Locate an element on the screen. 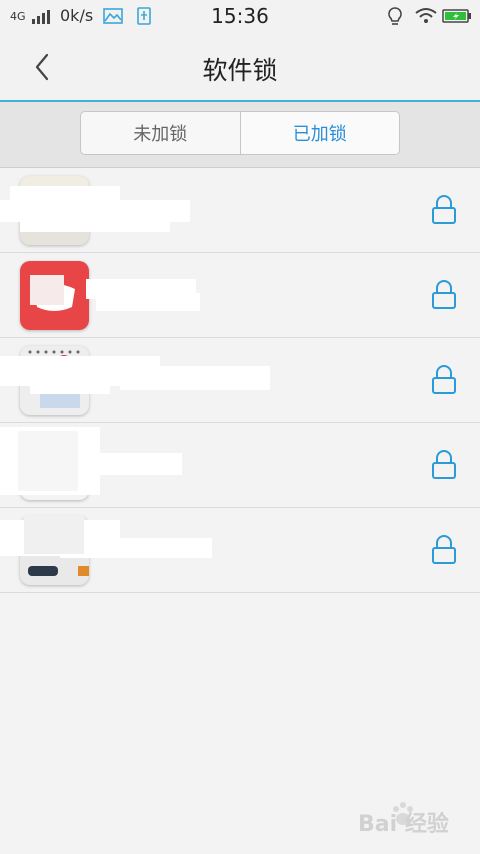  watermark-text: Bai 经验 is located at coordinates (403, 824).